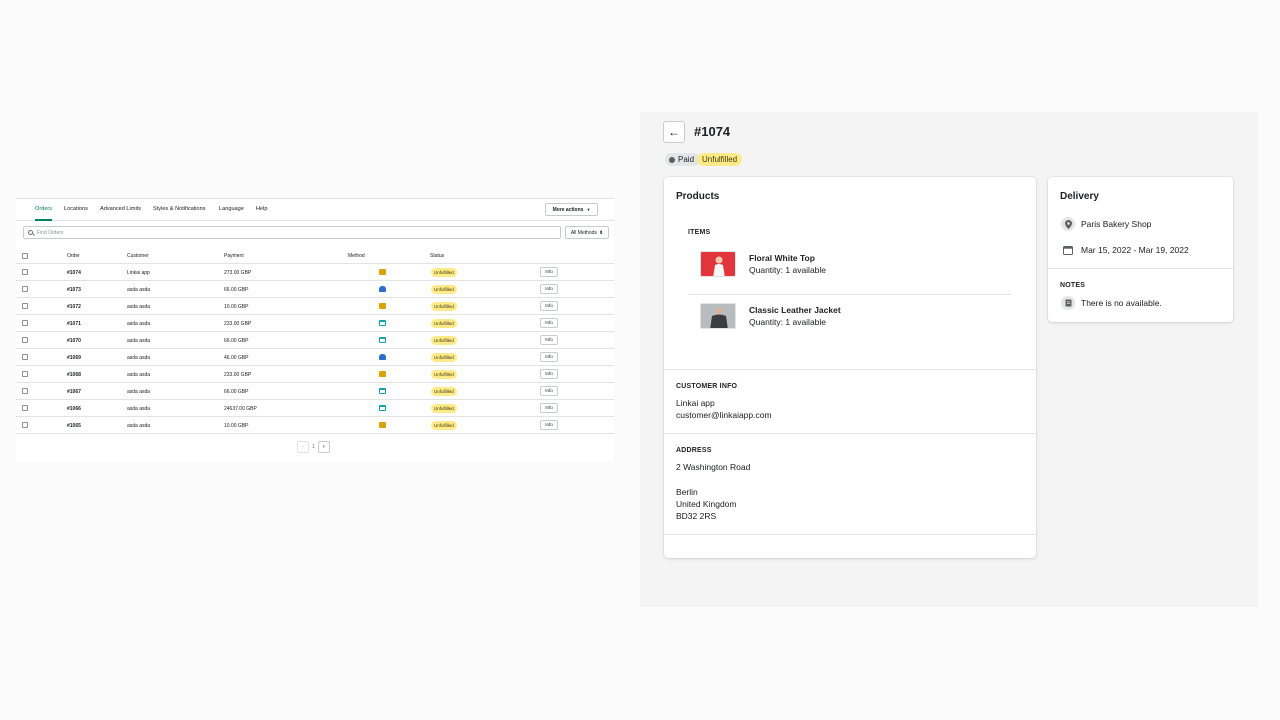  I want to click on chevron-right-icon: ›, so click(323, 447).